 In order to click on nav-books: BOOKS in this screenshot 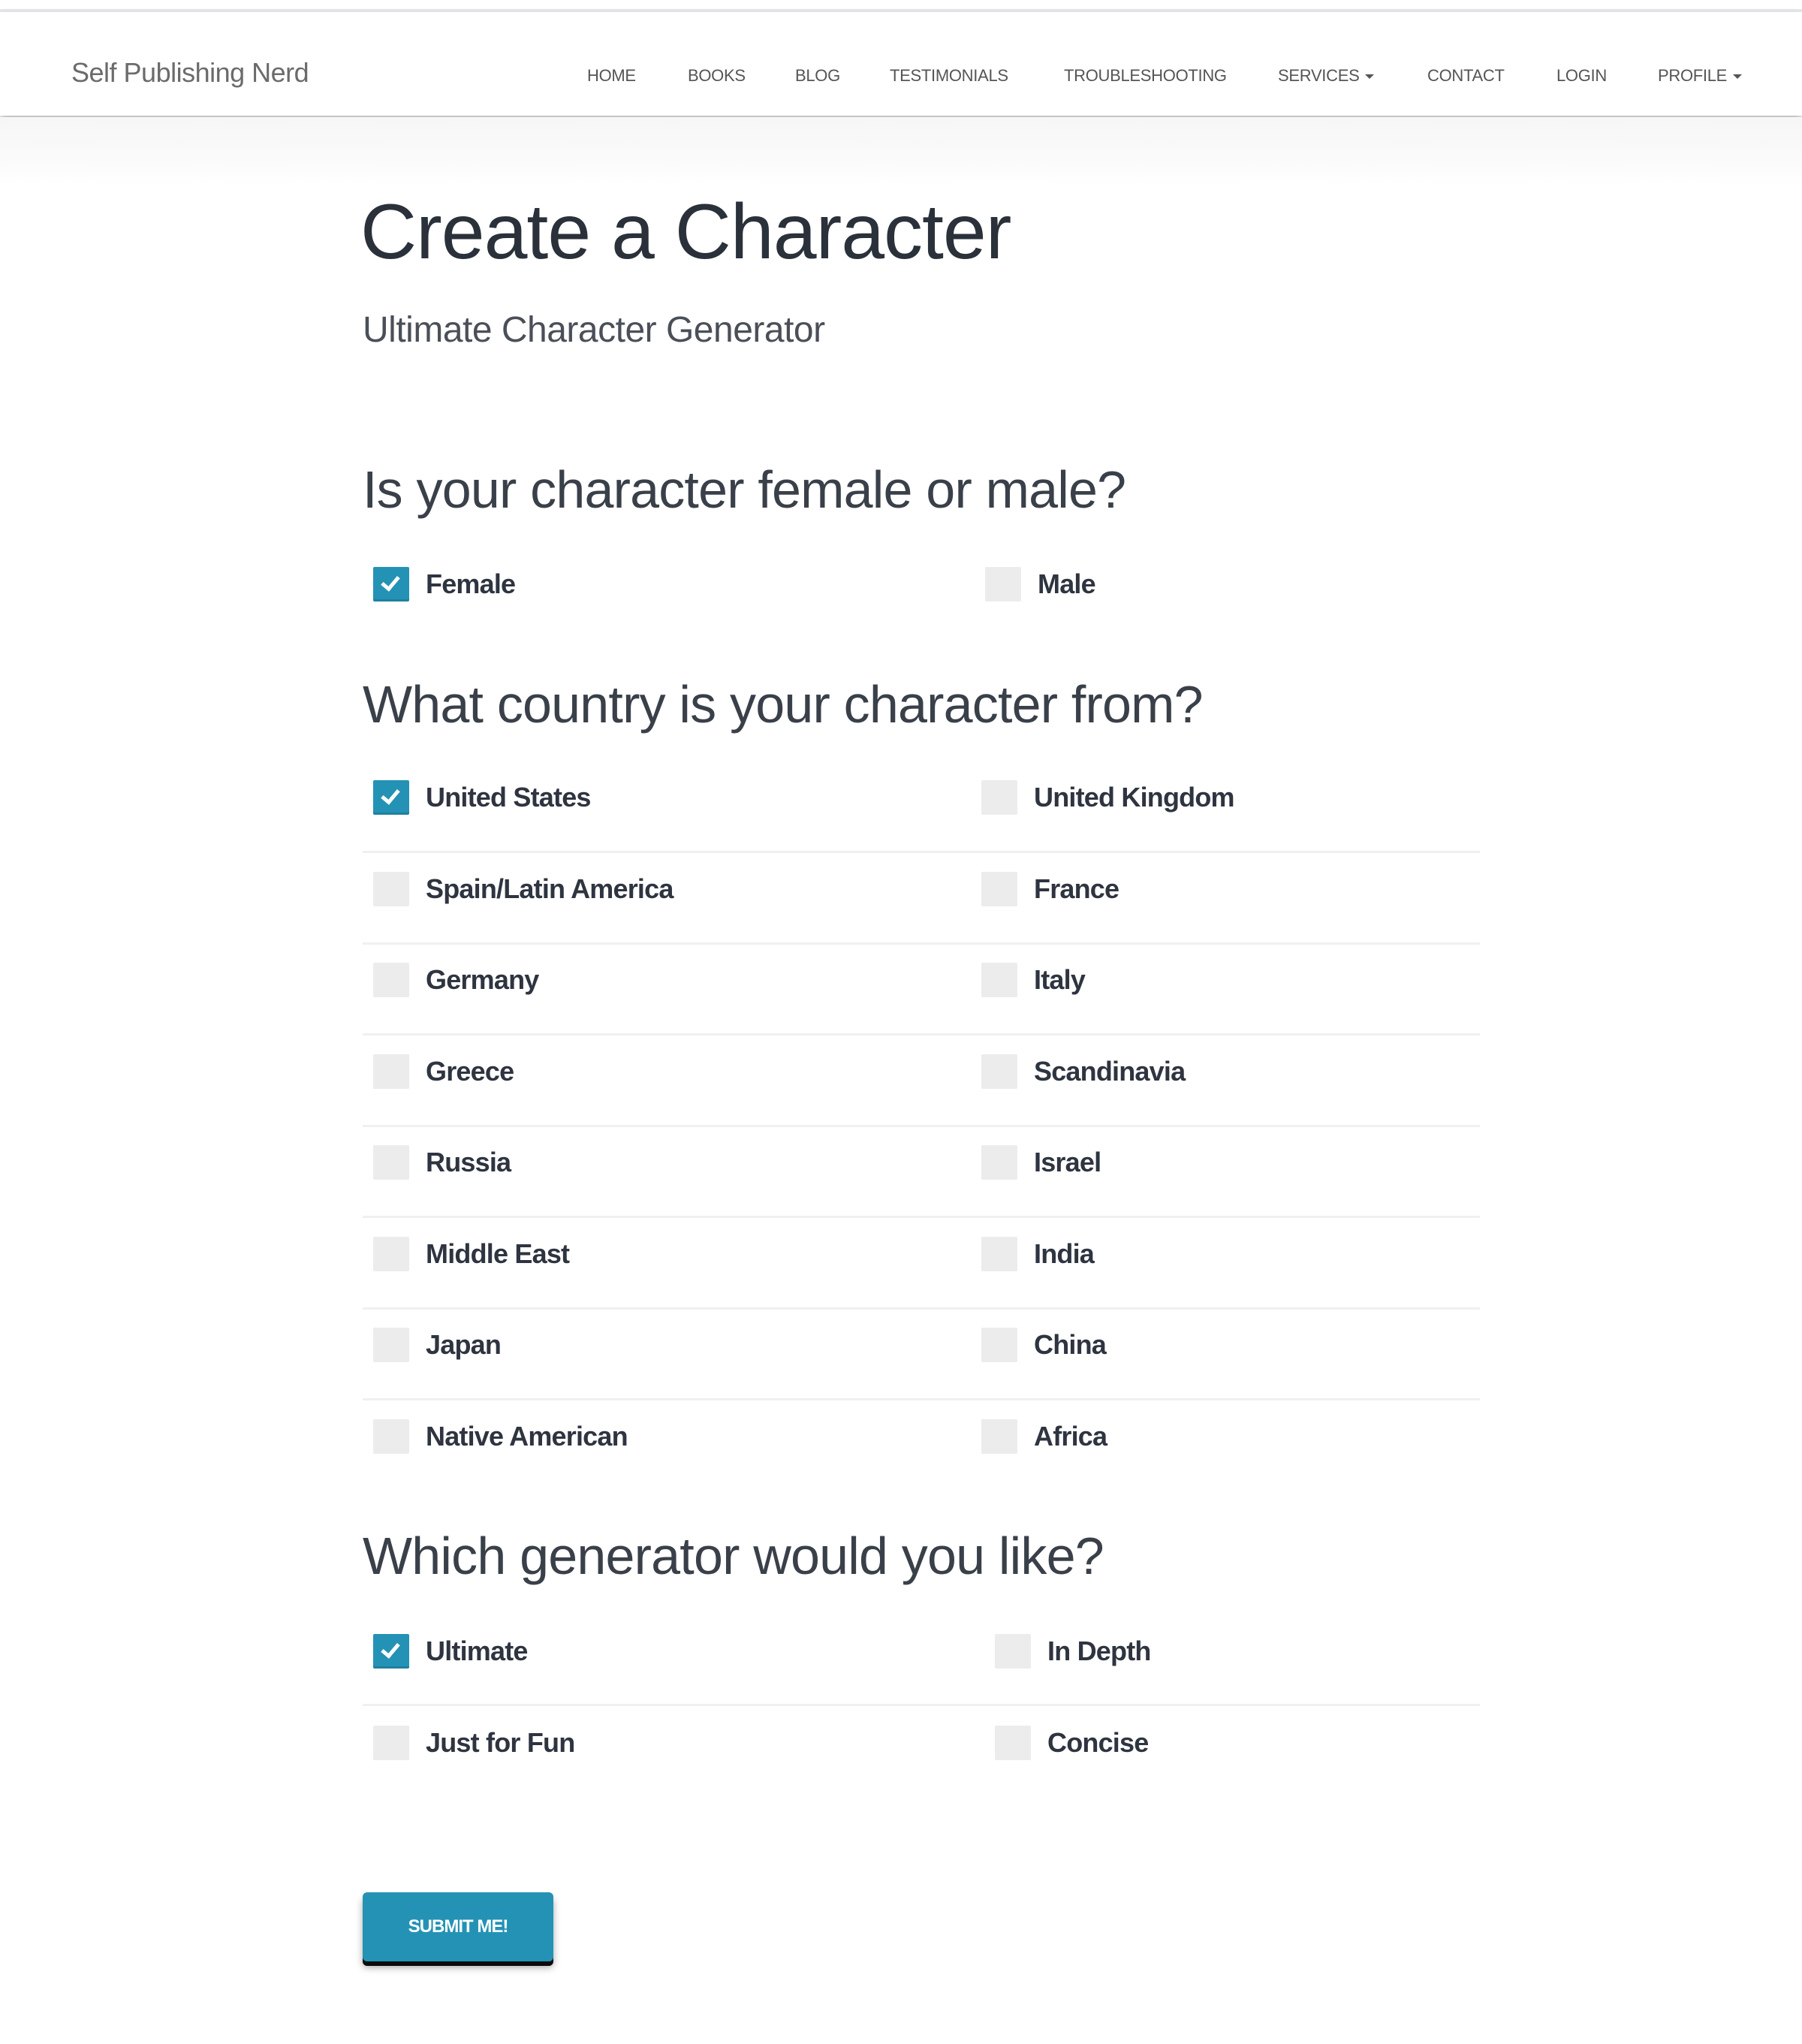, I will do `click(717, 76)`.